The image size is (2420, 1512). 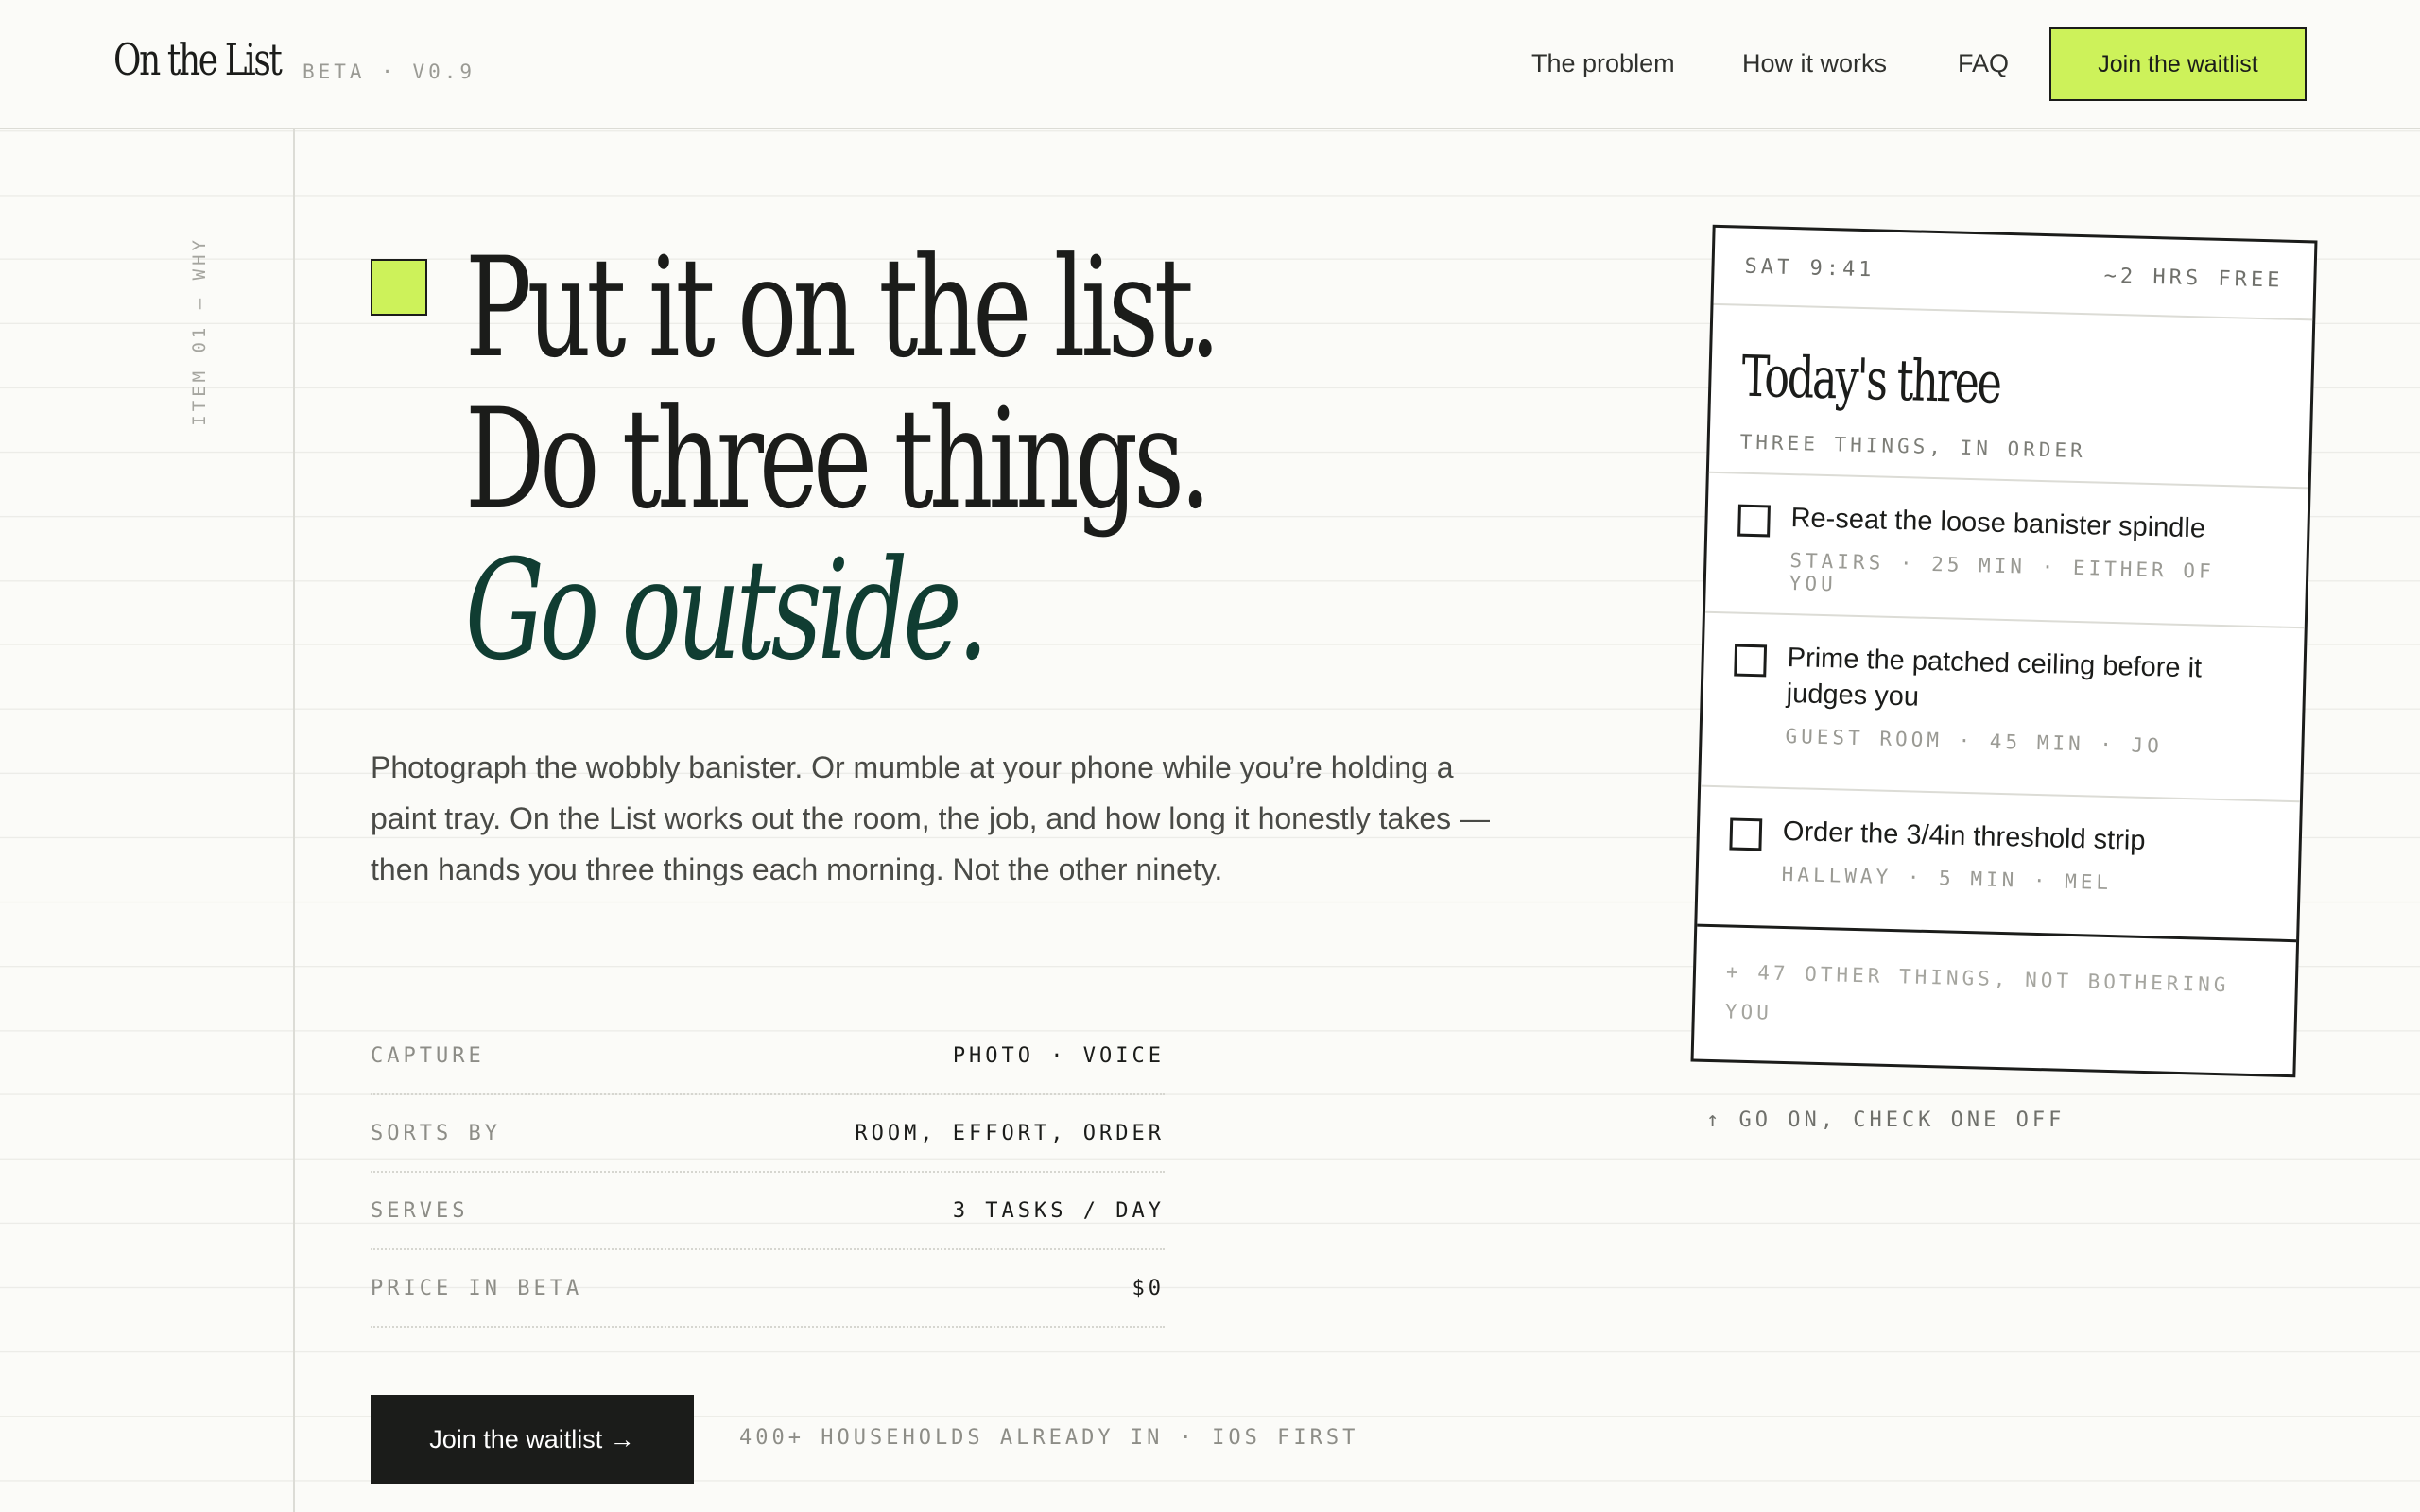 I want to click on nav-how-it-works: How it works, so click(x=1815, y=63).